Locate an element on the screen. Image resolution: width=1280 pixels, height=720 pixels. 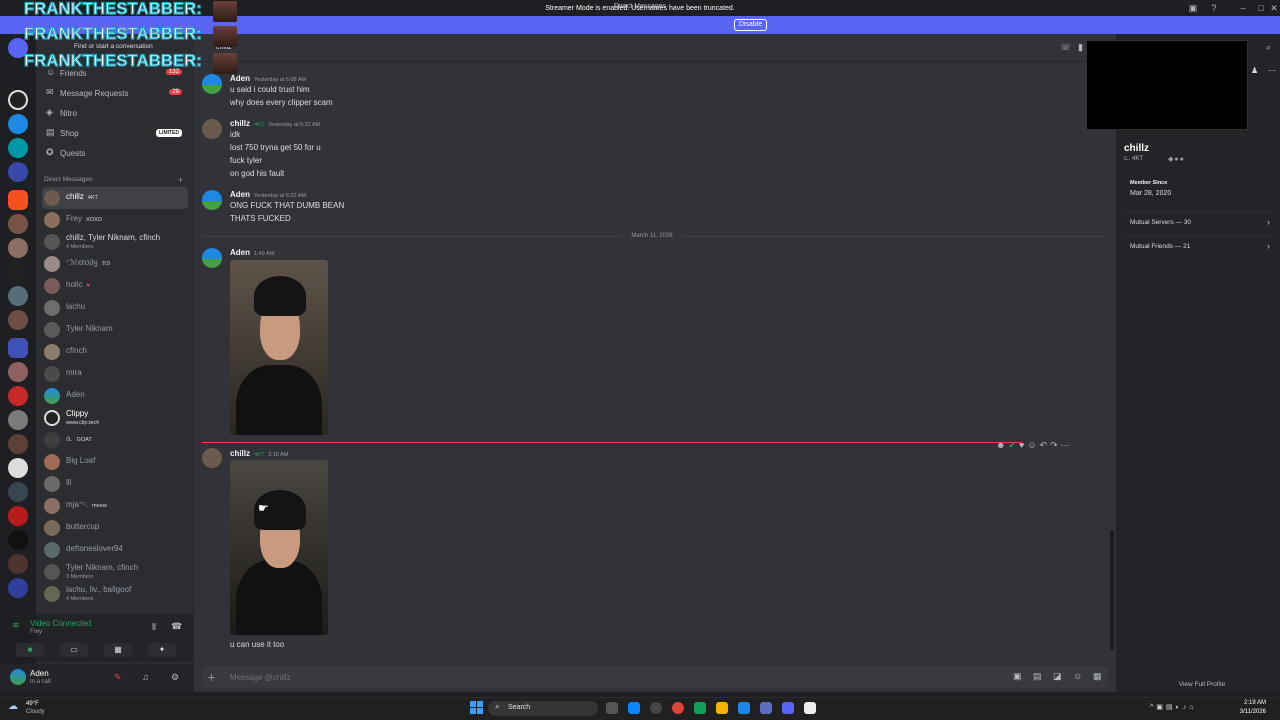
edge-icon is located at coordinates (634, 708).